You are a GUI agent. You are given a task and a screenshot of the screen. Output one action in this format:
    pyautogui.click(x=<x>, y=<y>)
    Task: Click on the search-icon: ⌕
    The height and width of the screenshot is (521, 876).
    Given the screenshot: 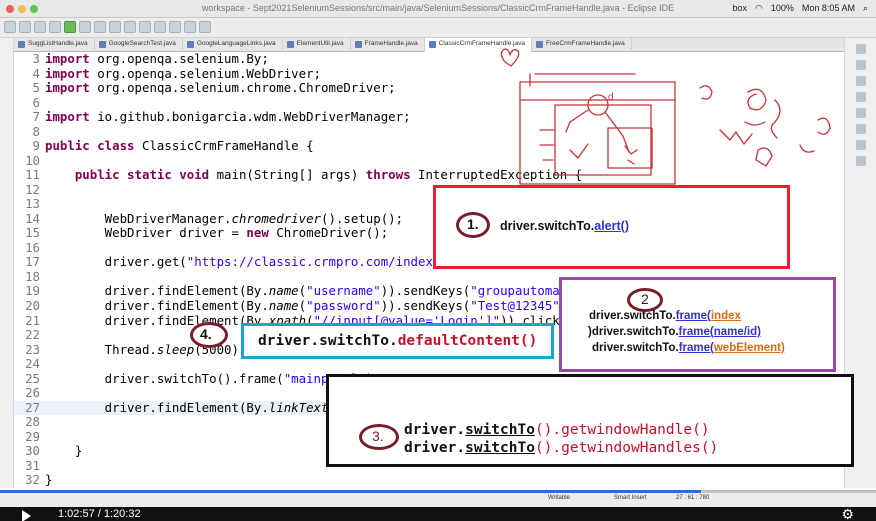 What is the action you would take?
    pyautogui.click(x=865, y=8)
    